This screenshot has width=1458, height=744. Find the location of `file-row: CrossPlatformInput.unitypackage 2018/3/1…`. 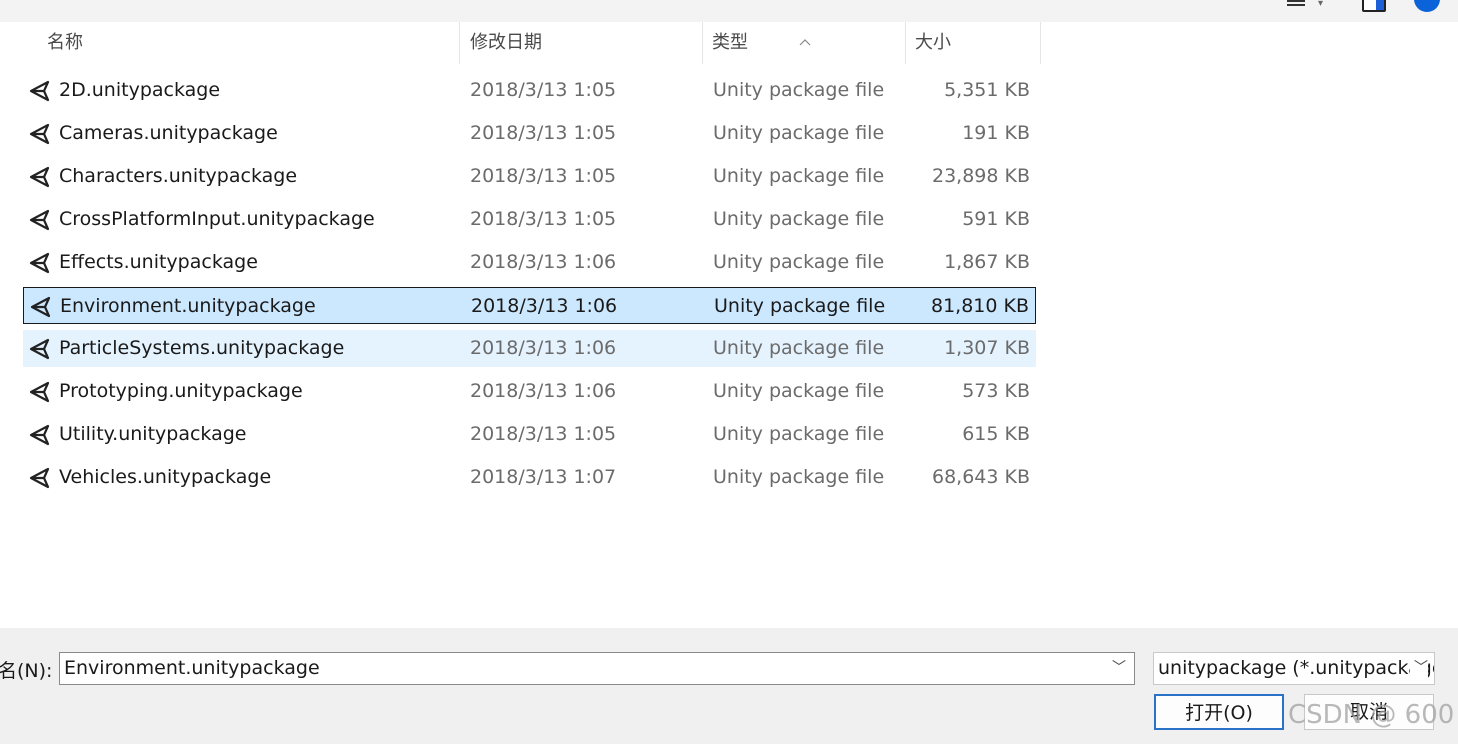

file-row: CrossPlatformInput.unitypackage 2018/3/1… is located at coordinates (529, 219).